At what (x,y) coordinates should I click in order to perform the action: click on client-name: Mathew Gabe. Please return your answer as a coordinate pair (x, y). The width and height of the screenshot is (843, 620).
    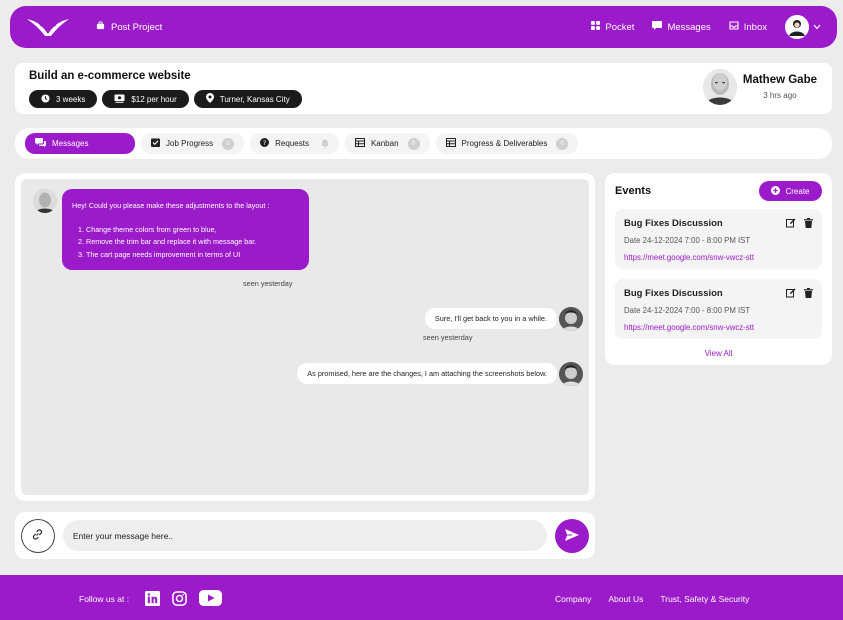
    Looking at the image, I should click on (779, 80).